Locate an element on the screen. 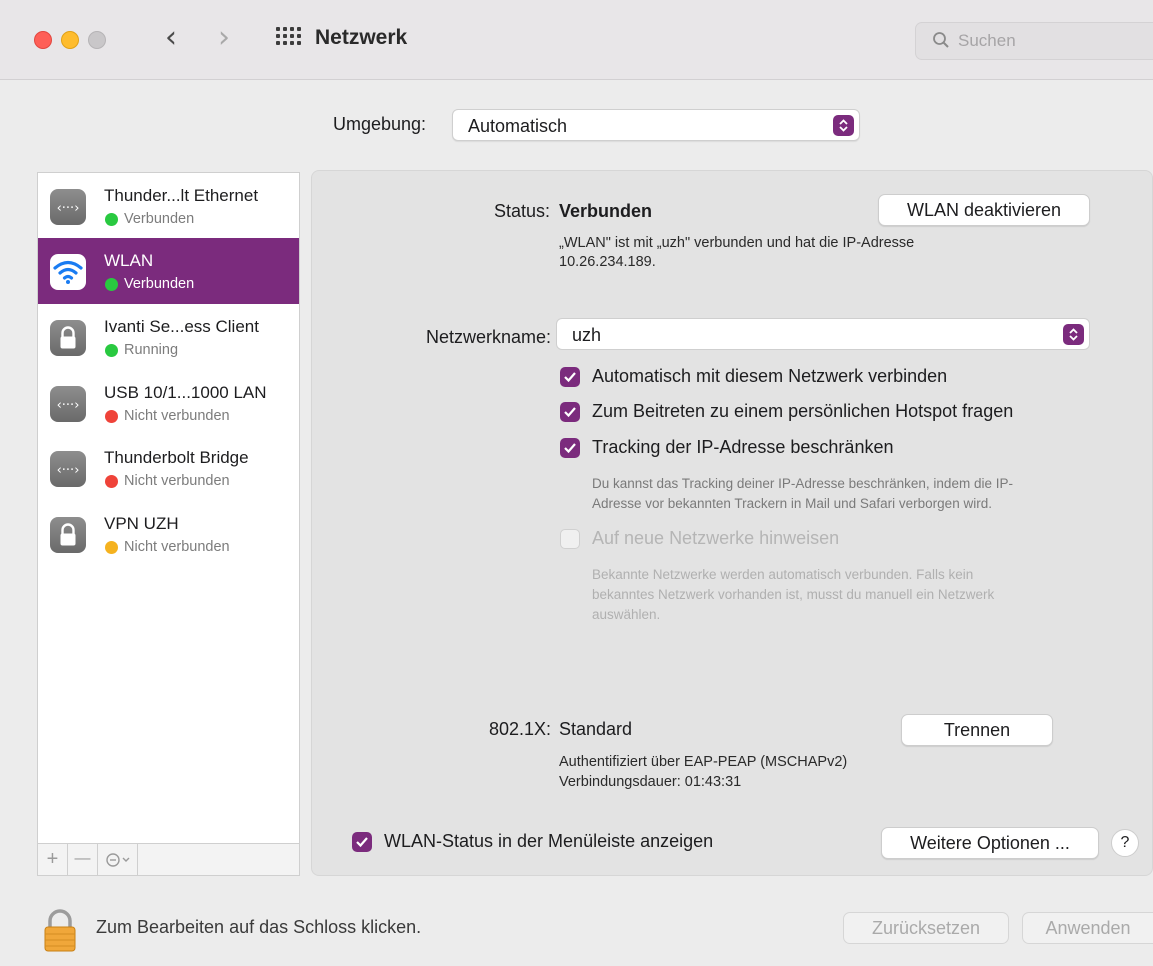 The image size is (1153, 966). action-gear-icon is located at coordinates (117, 860).